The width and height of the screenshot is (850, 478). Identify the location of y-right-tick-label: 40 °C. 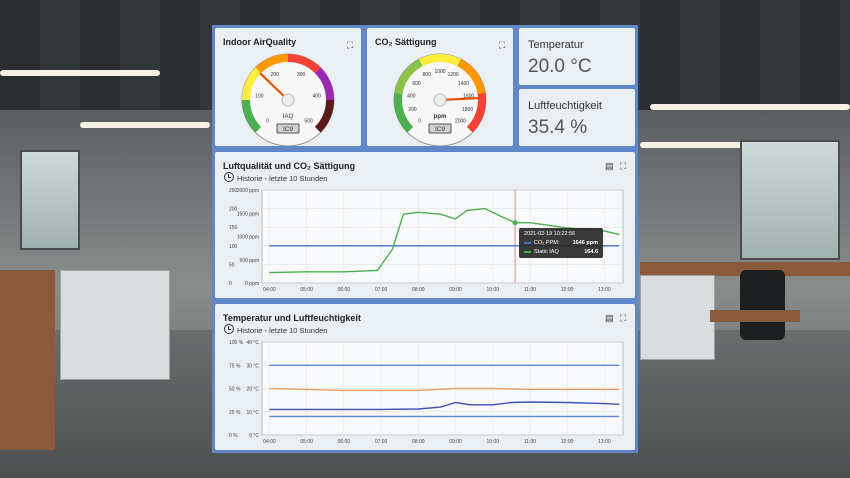
(252, 343).